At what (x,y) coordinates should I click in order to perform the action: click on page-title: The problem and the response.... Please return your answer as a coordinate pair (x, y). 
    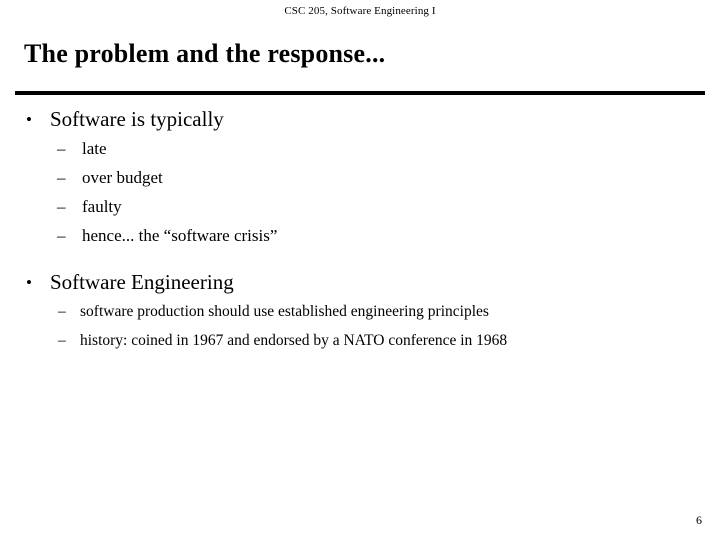
    Looking at the image, I should click on (205, 53).